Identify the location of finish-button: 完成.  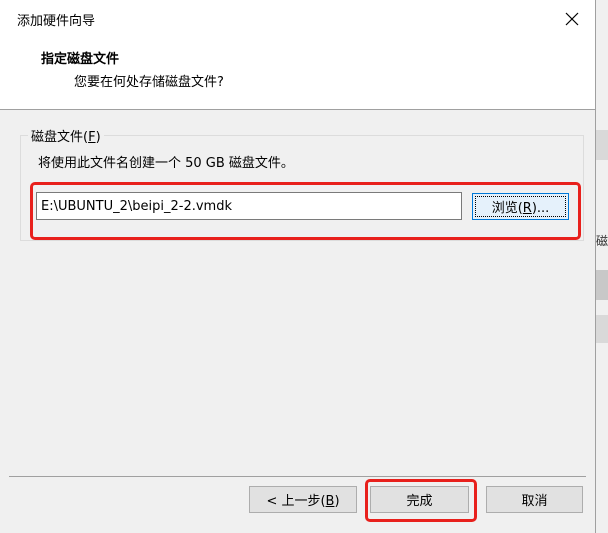
(419, 499).